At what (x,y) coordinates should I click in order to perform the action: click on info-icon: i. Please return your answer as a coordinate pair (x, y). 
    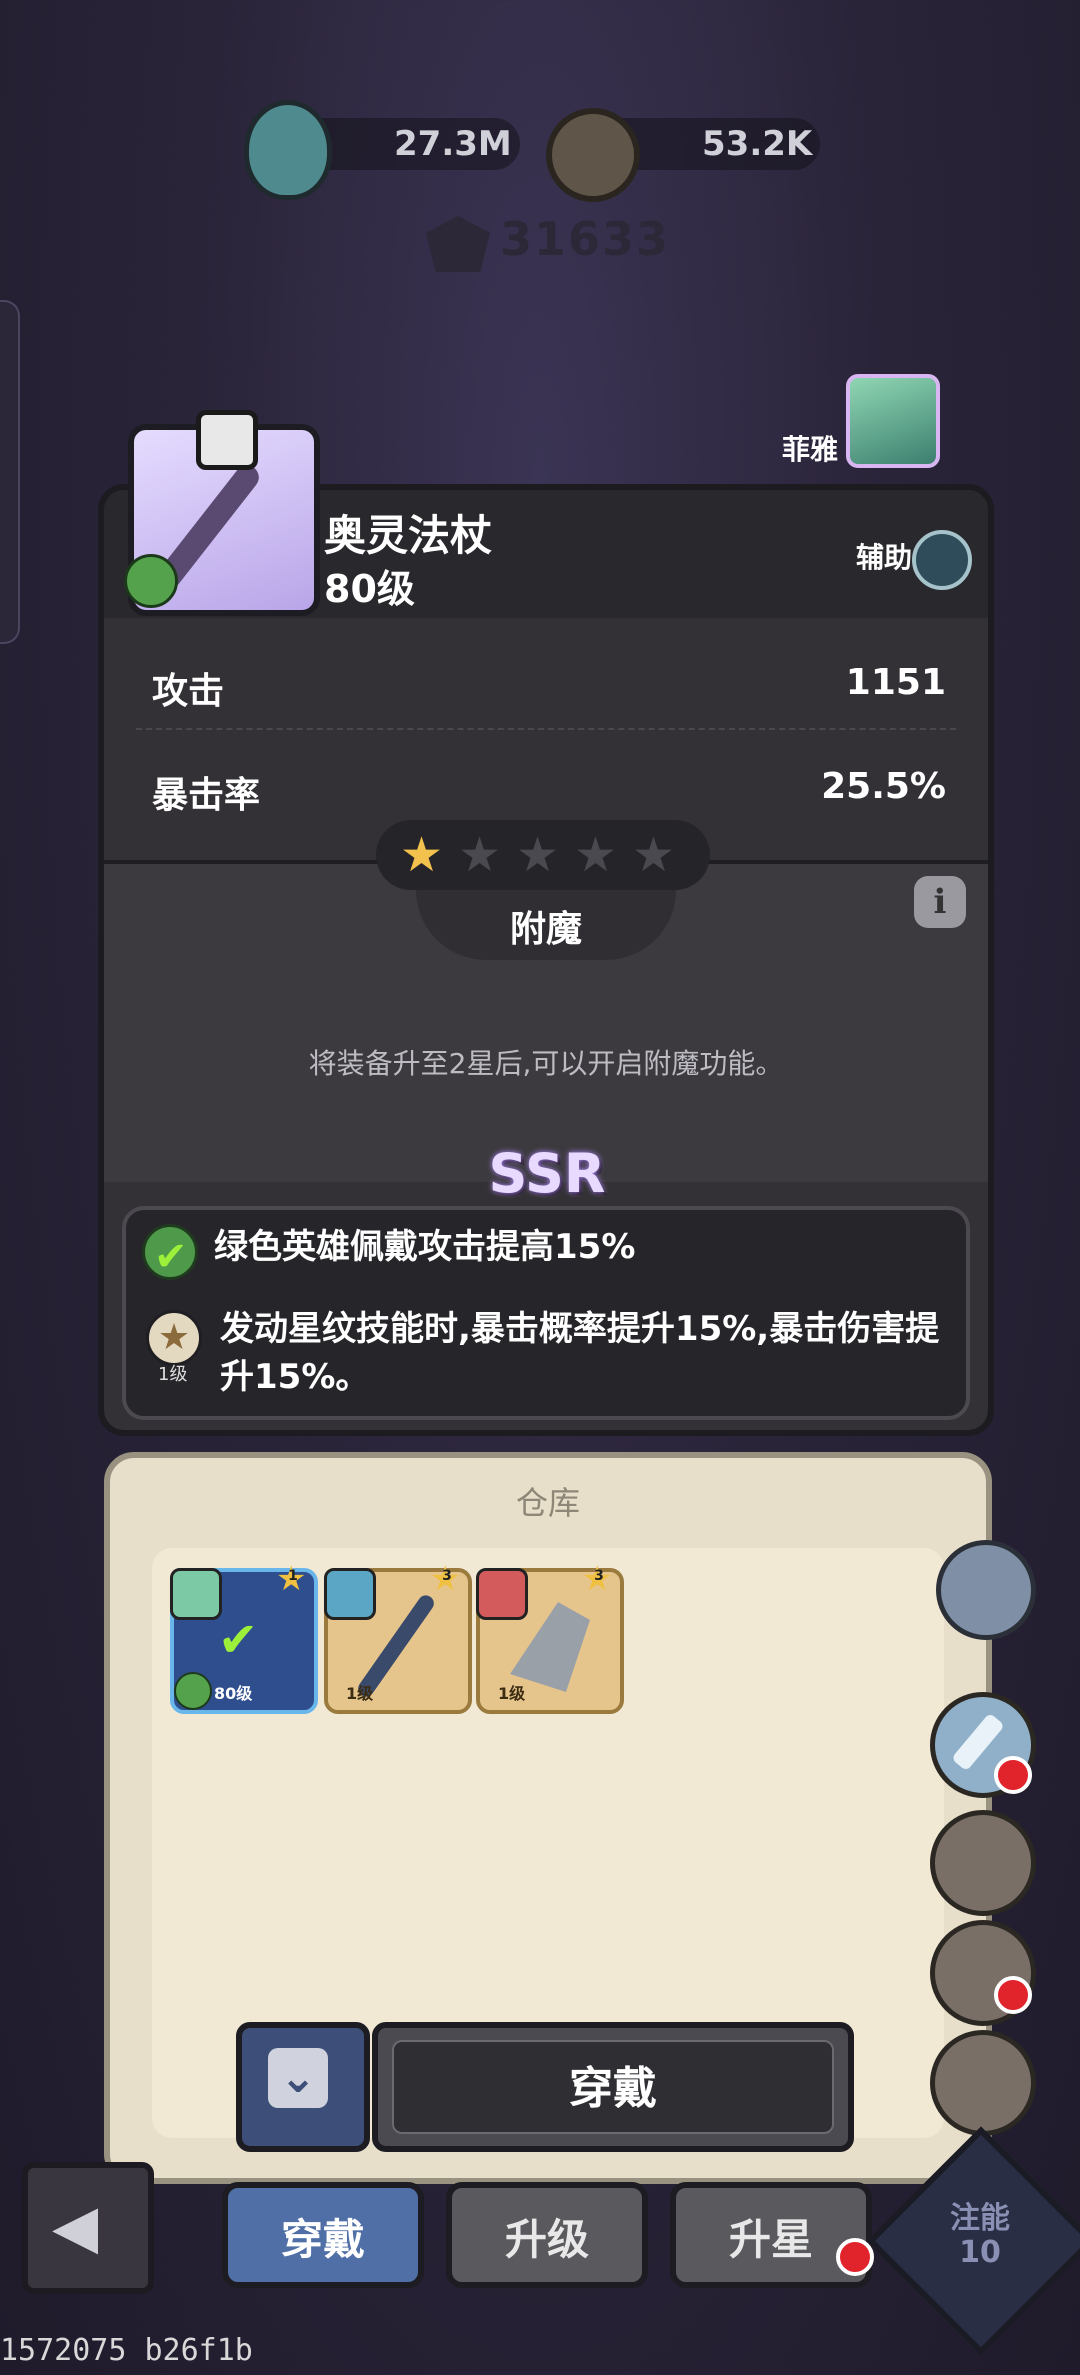
    Looking at the image, I should click on (940, 902).